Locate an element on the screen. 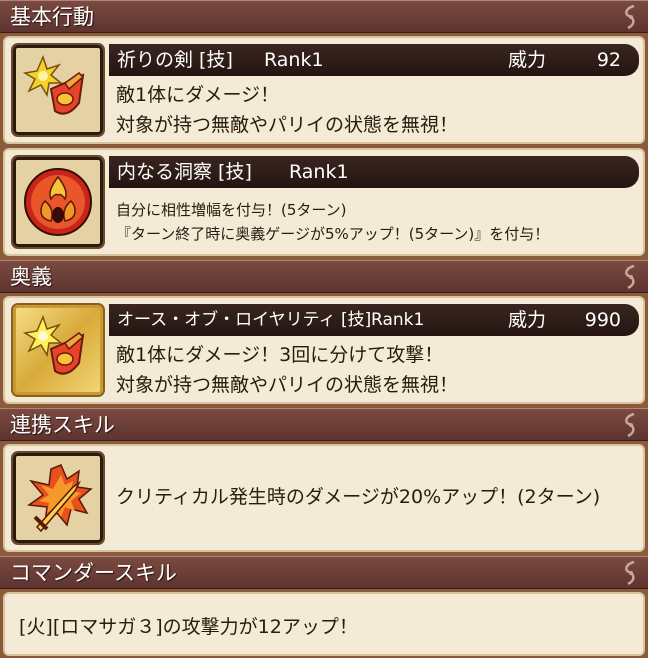 This screenshot has height=658, width=648. section-title: 連携スキル is located at coordinates (62, 425).